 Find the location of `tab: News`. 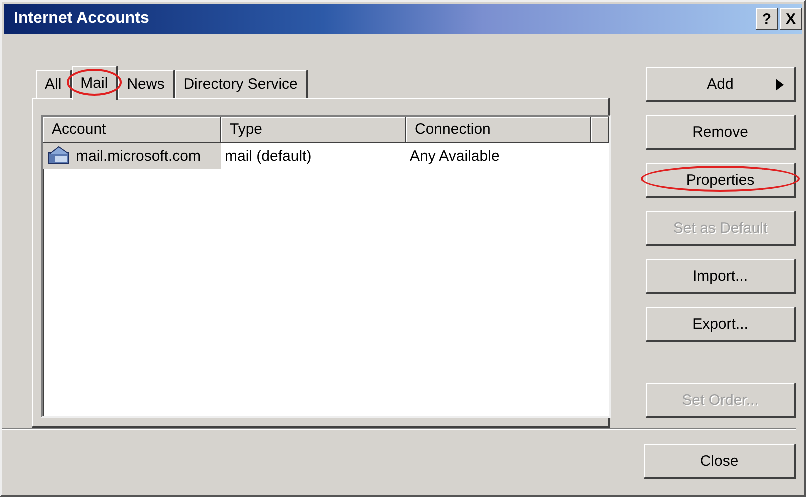

tab: News is located at coordinates (146, 84).